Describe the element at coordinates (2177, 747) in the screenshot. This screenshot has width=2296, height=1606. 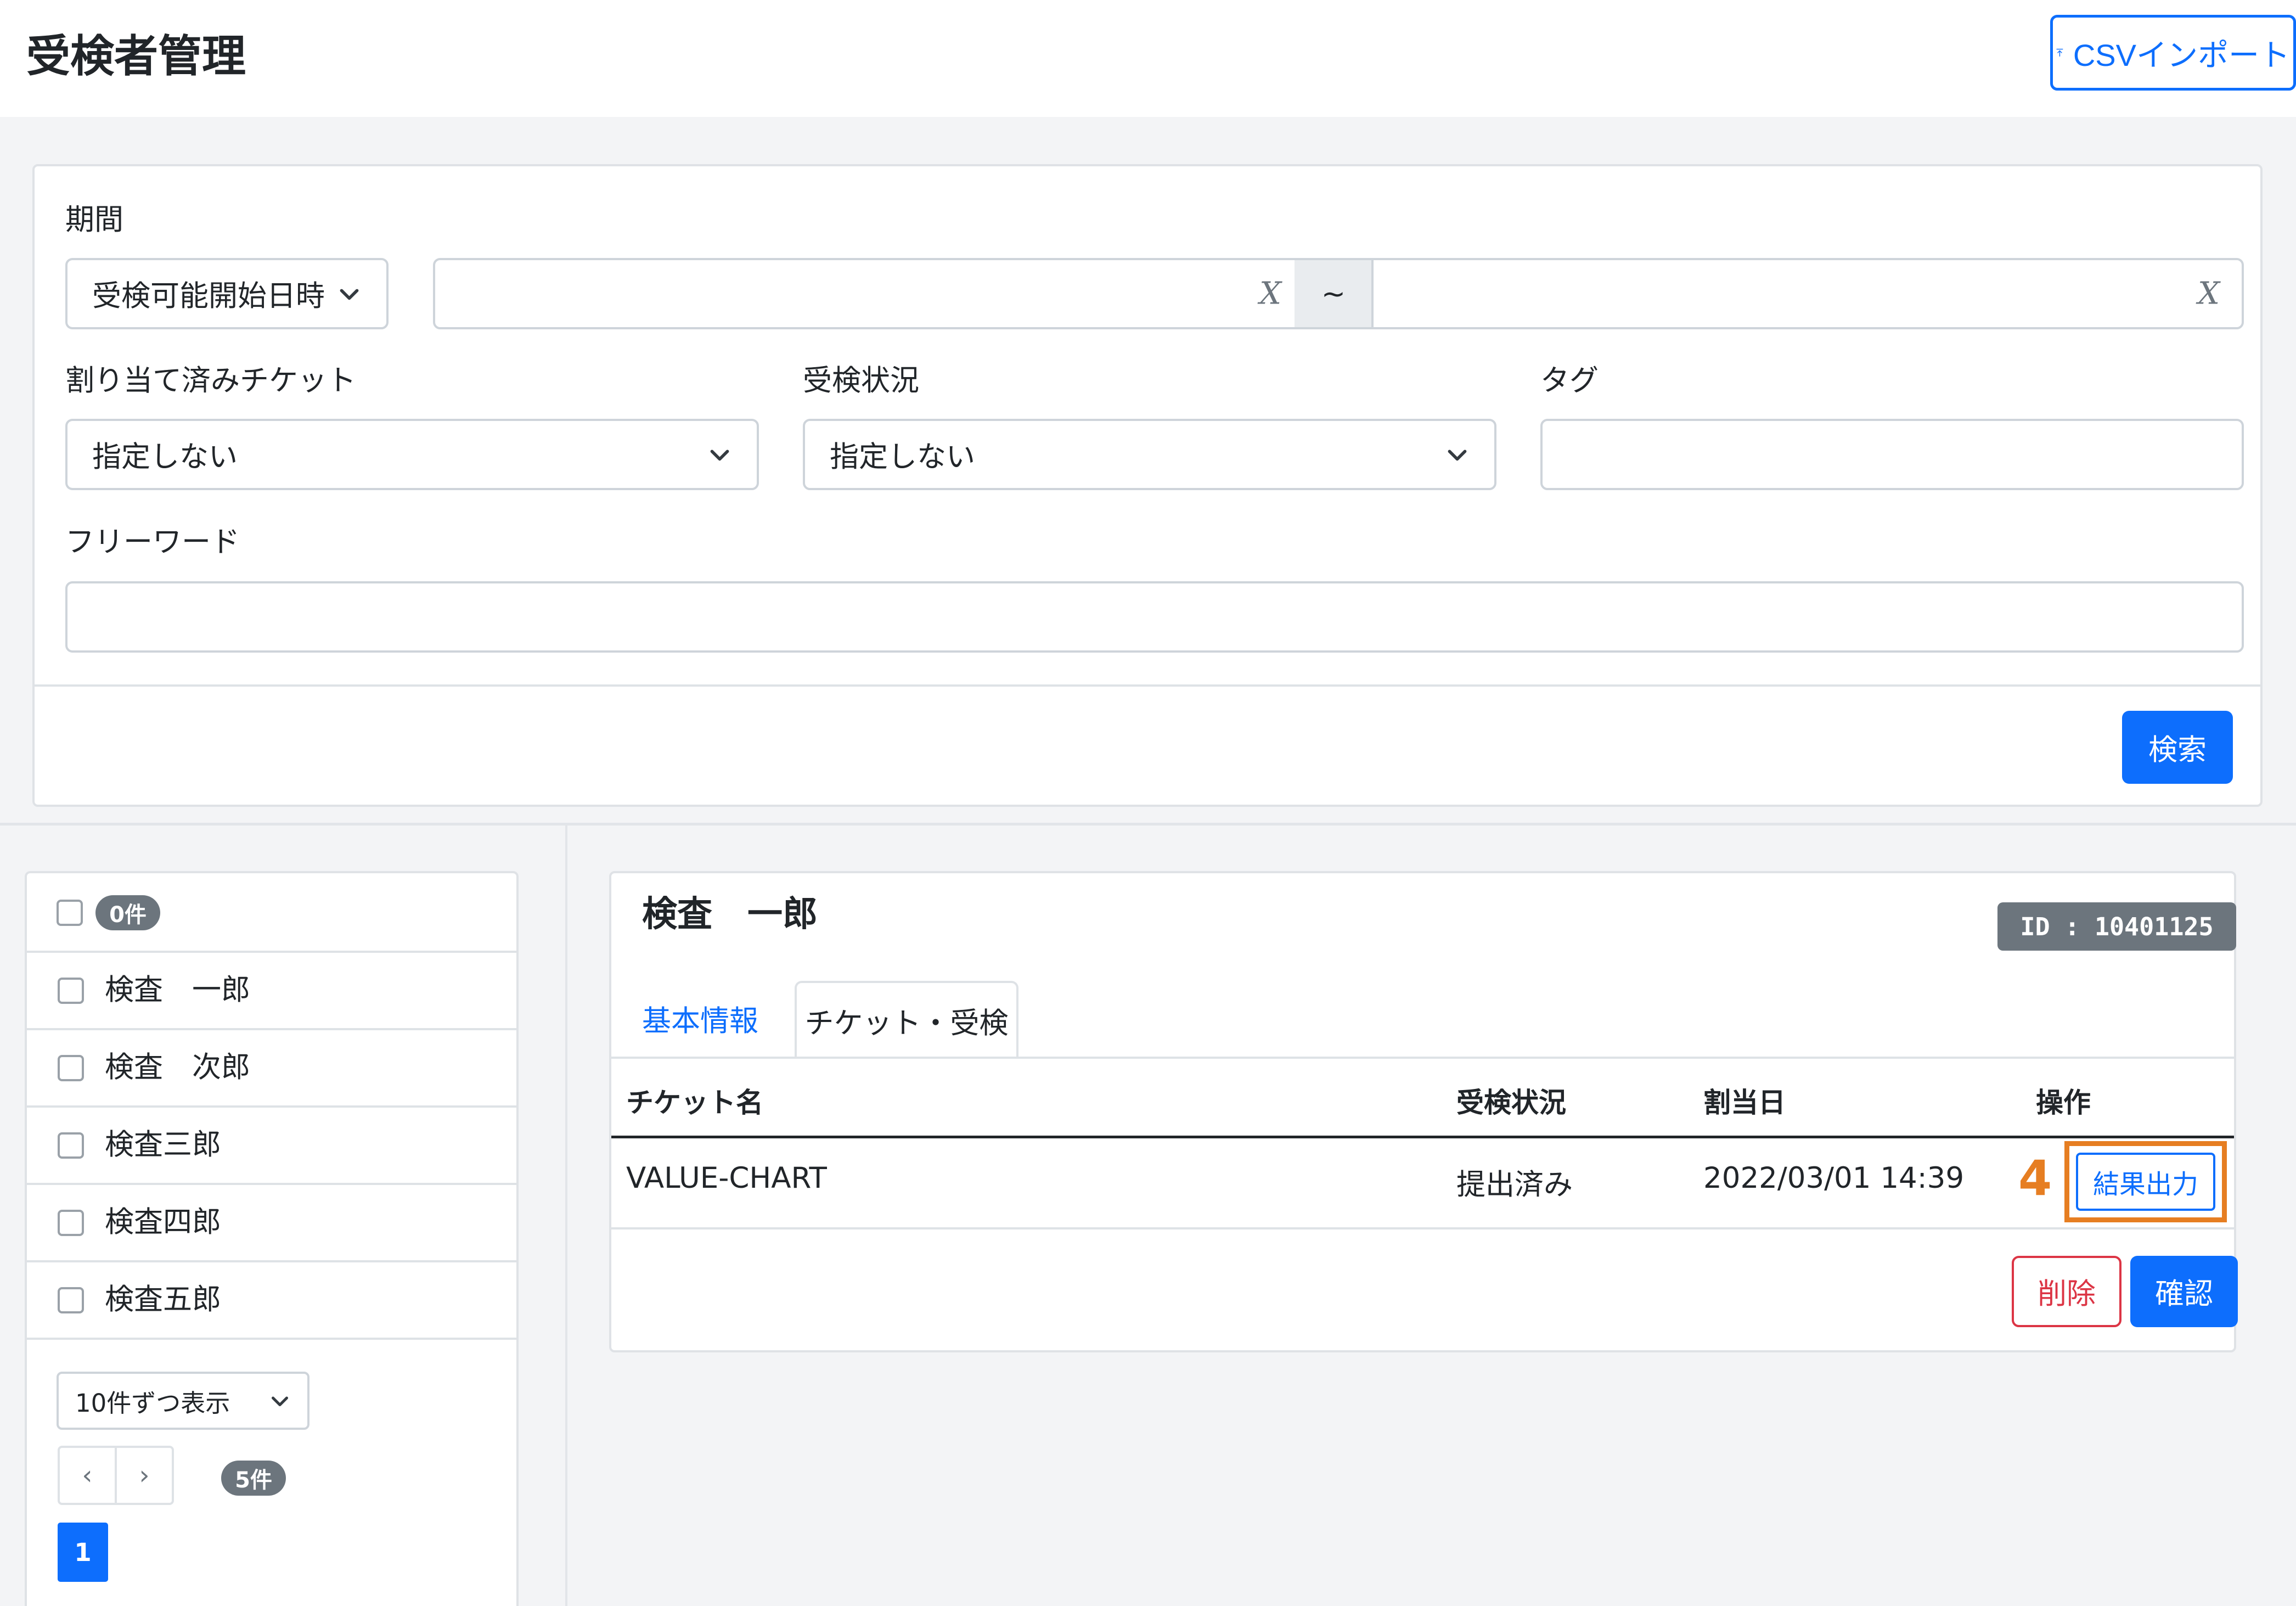
I see `search-button: 検索` at that location.